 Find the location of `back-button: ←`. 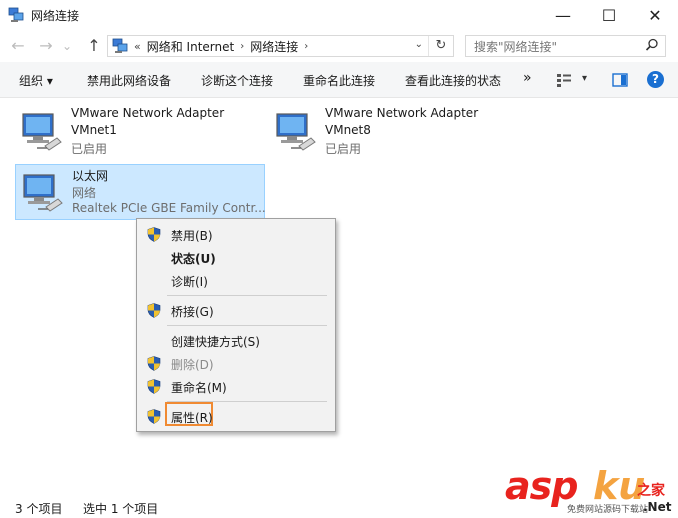

back-button: ← is located at coordinates (18, 46).